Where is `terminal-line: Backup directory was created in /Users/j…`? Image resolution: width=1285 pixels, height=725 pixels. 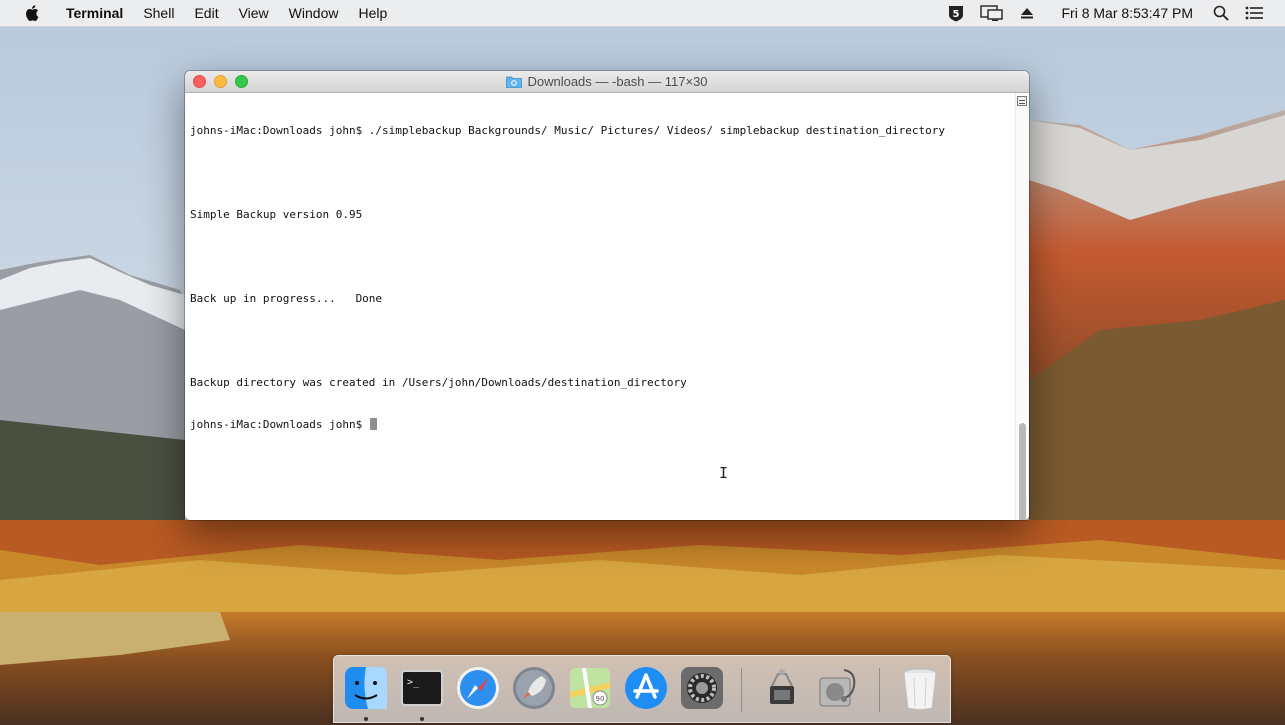 terminal-line: Backup directory was created in /Users/j… is located at coordinates (438, 382).